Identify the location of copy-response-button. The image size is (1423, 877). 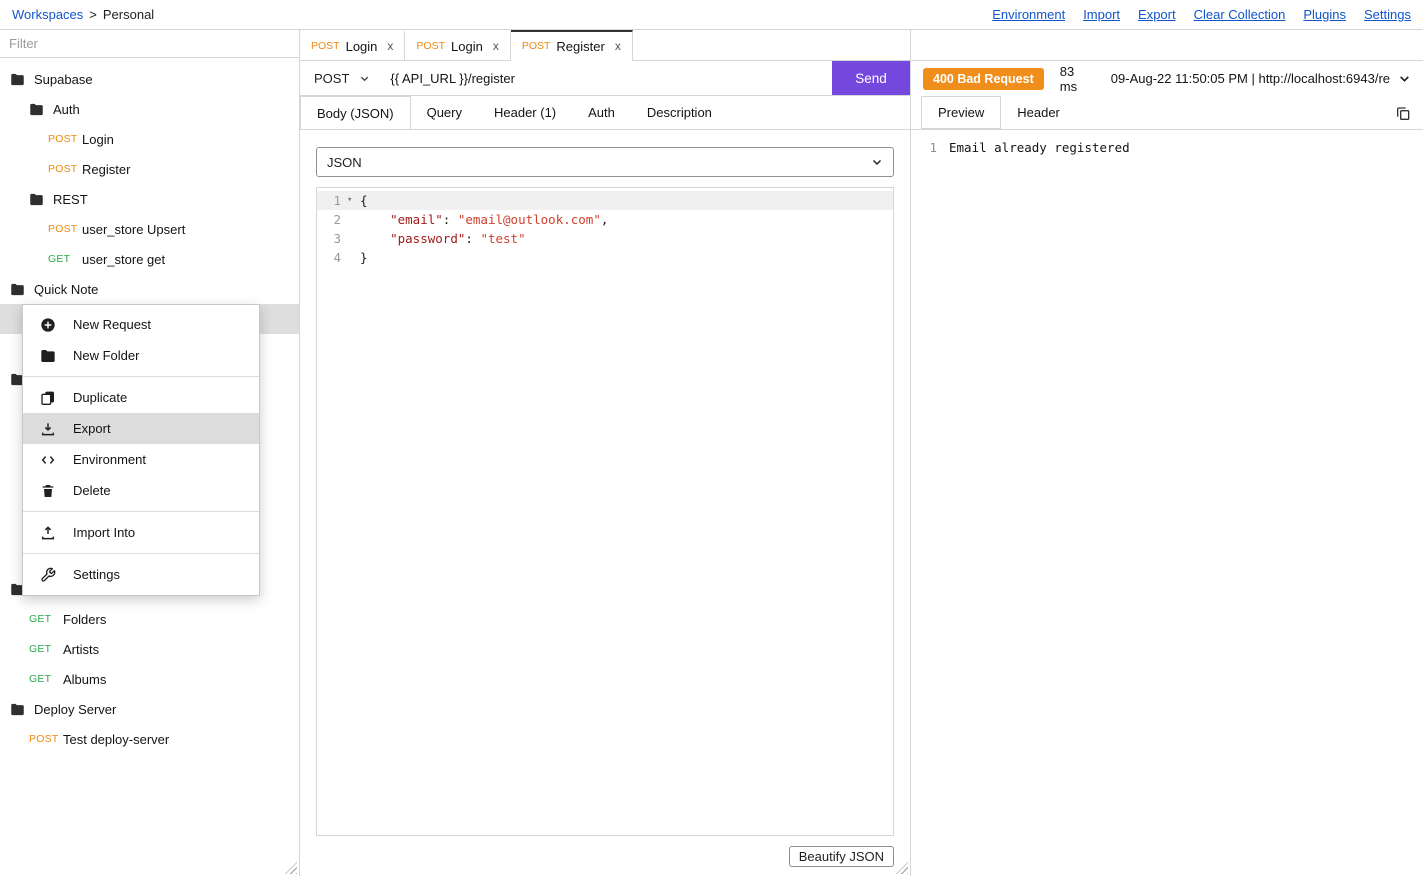
(1409, 112).